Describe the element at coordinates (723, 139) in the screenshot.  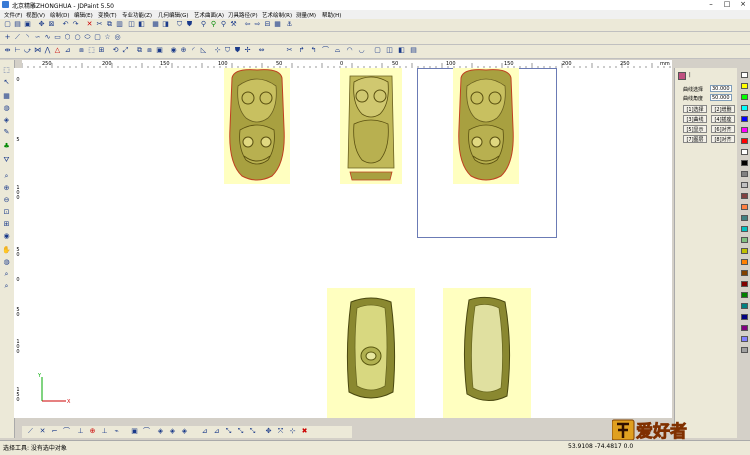
I see `panel-button: [8]对齐` at that location.